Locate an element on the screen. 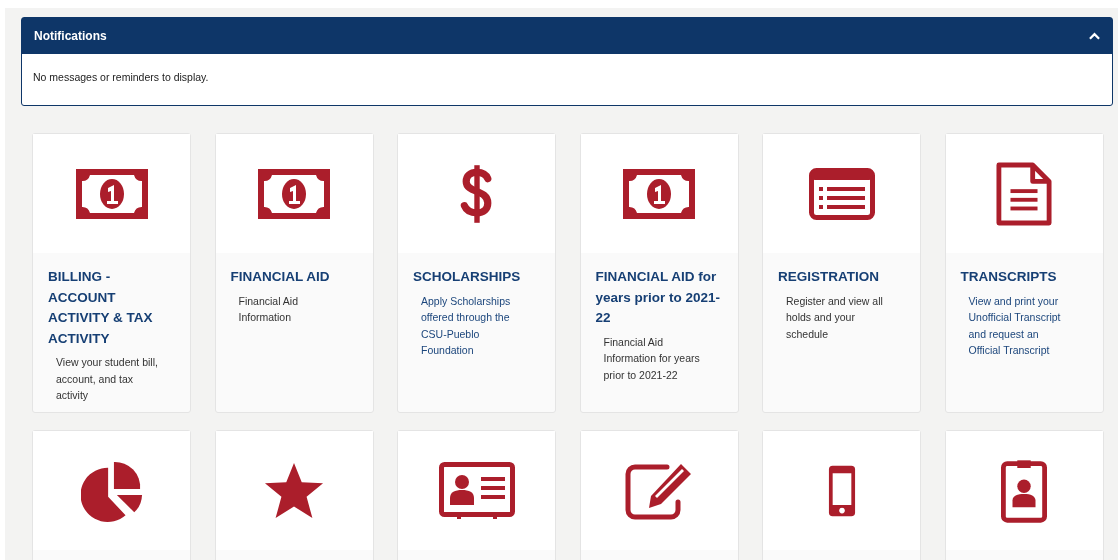  tile-card: BILLING - ACCOUNT ACTIVITY & TAX ACTIVITY View your student bill, account, and tax activity is located at coordinates (111, 273).